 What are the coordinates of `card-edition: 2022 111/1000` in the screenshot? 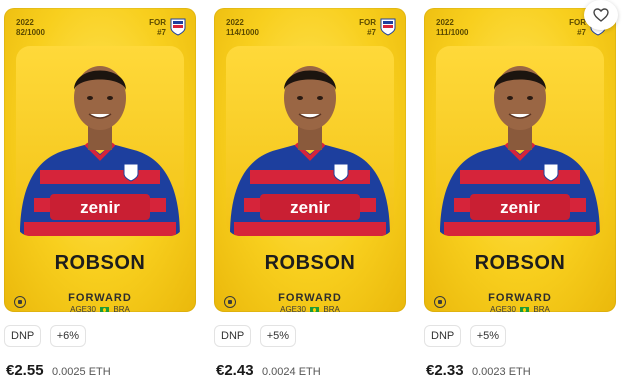 It's located at (452, 28).